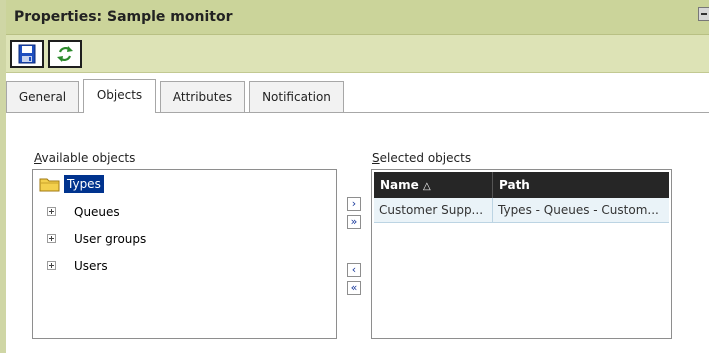  Describe the element at coordinates (354, 288) in the screenshot. I see `remove-all-button: «` at that location.